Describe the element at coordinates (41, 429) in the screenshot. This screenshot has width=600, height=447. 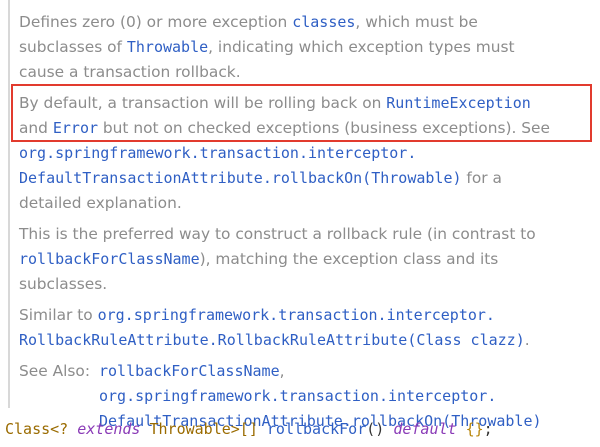
I see `decl-type: Class<?` at that location.